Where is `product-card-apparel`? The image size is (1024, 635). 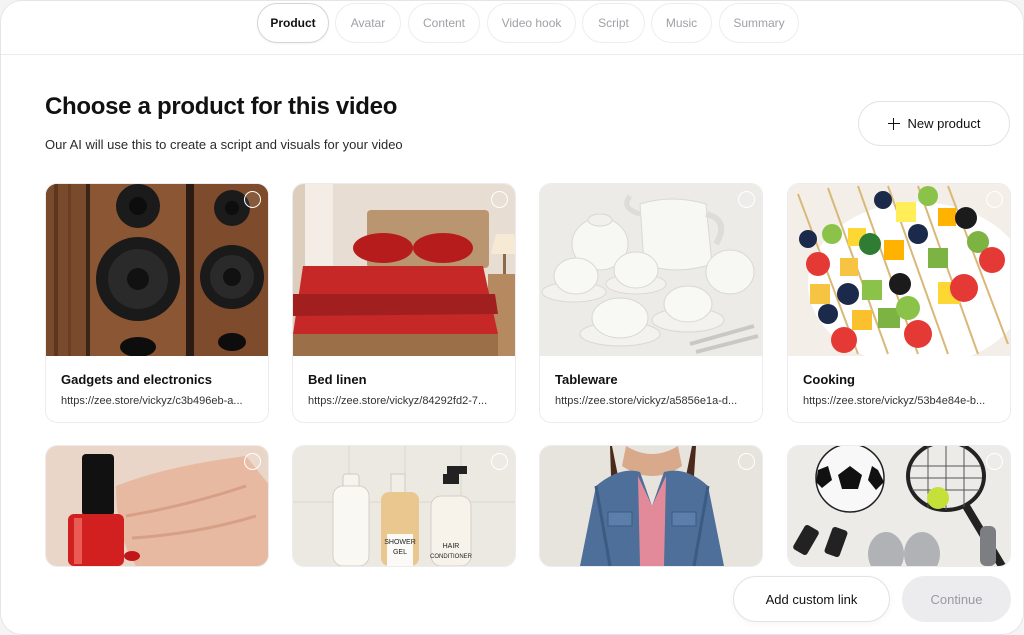 product-card-apparel is located at coordinates (651, 506).